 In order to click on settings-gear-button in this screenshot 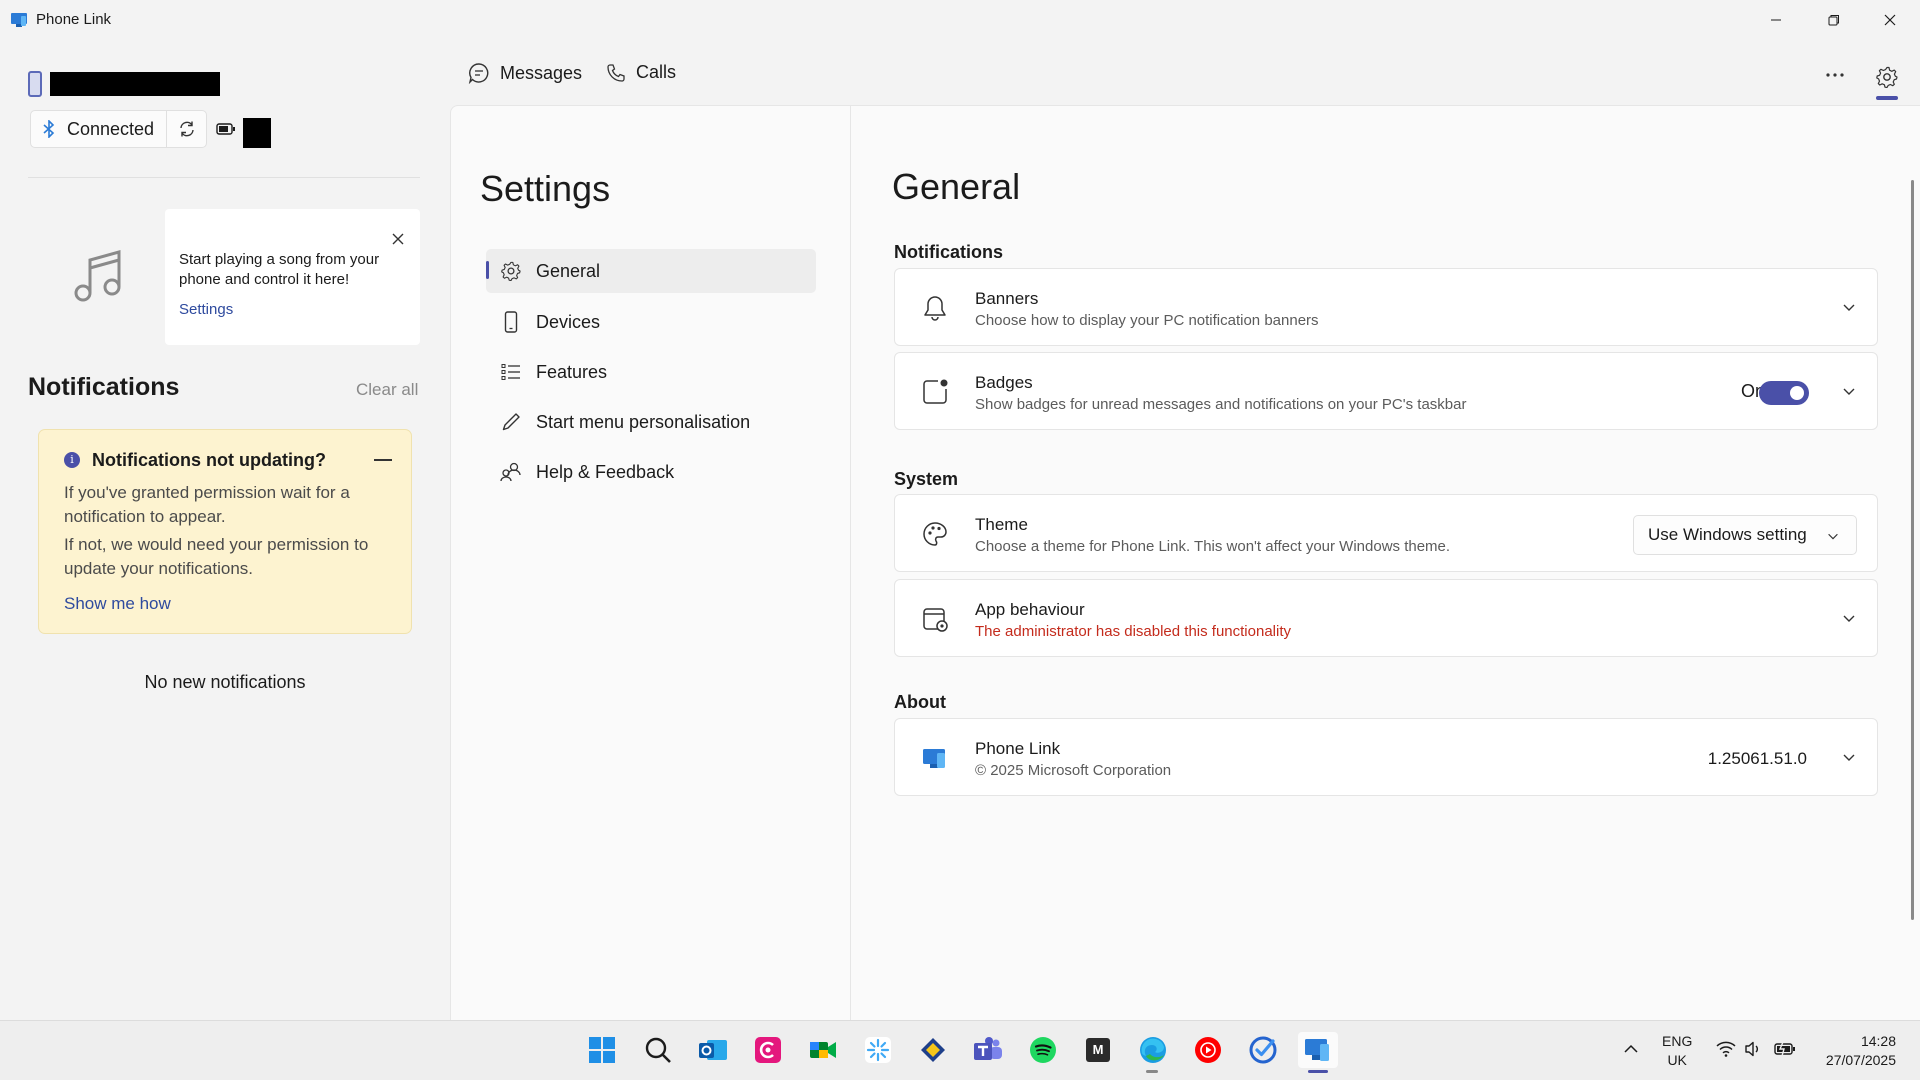, I will do `click(1887, 77)`.